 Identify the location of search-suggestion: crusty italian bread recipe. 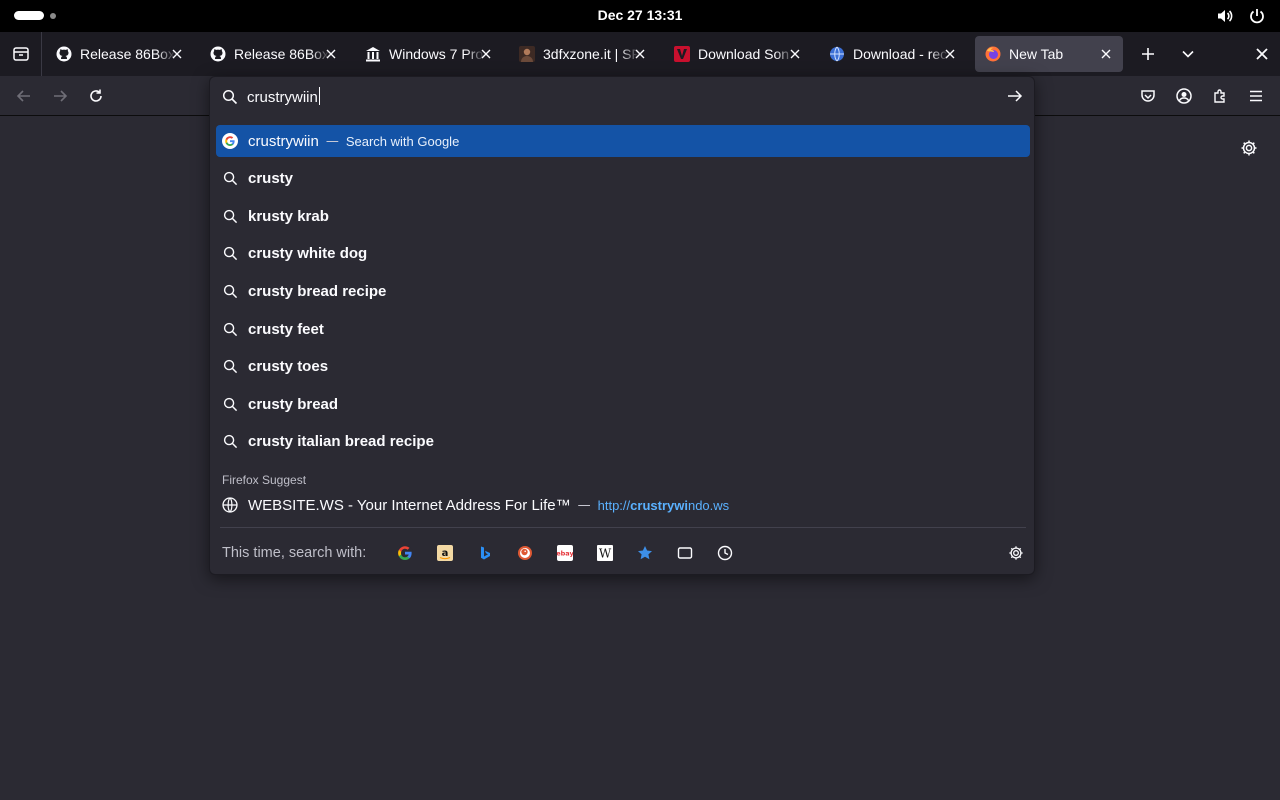
(623, 441).